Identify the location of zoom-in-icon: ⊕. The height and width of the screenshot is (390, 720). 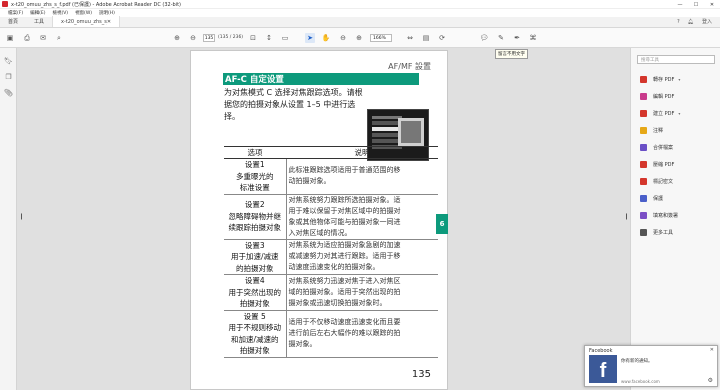
(359, 38).